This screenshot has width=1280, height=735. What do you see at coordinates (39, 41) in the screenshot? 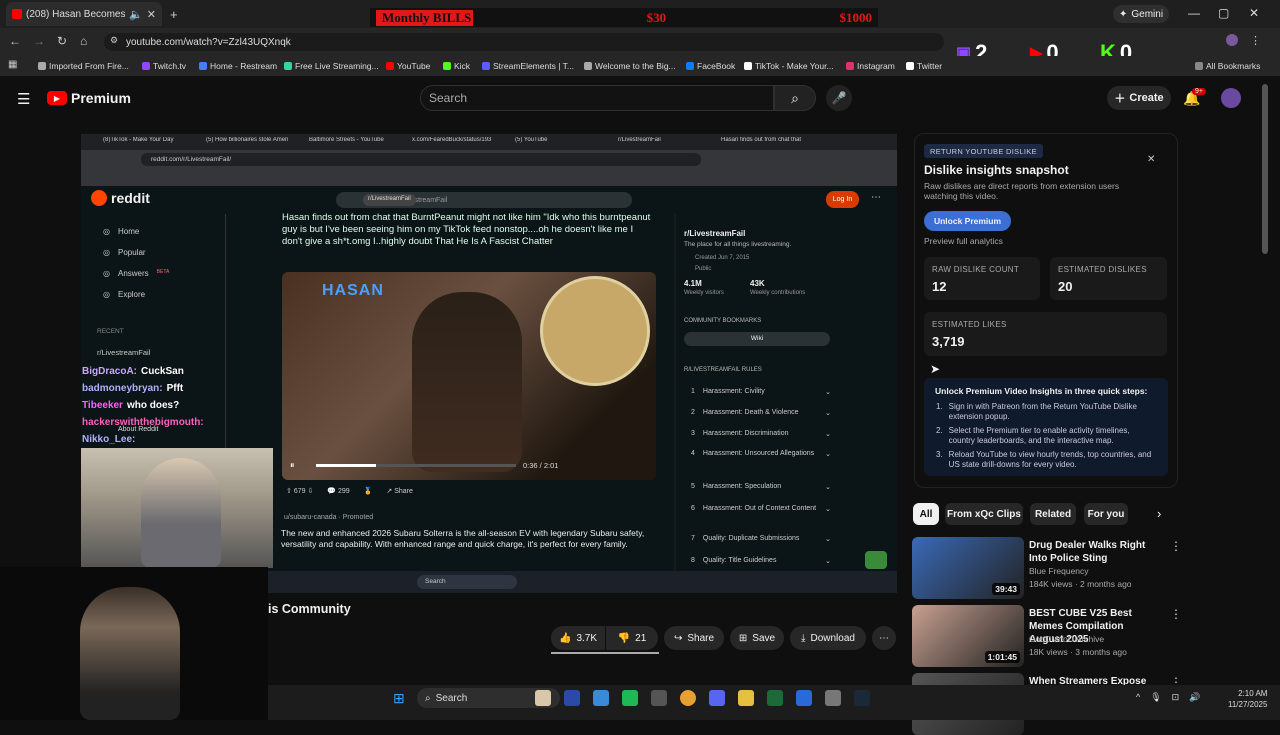
I see `forward-icon: →` at bounding box center [39, 41].